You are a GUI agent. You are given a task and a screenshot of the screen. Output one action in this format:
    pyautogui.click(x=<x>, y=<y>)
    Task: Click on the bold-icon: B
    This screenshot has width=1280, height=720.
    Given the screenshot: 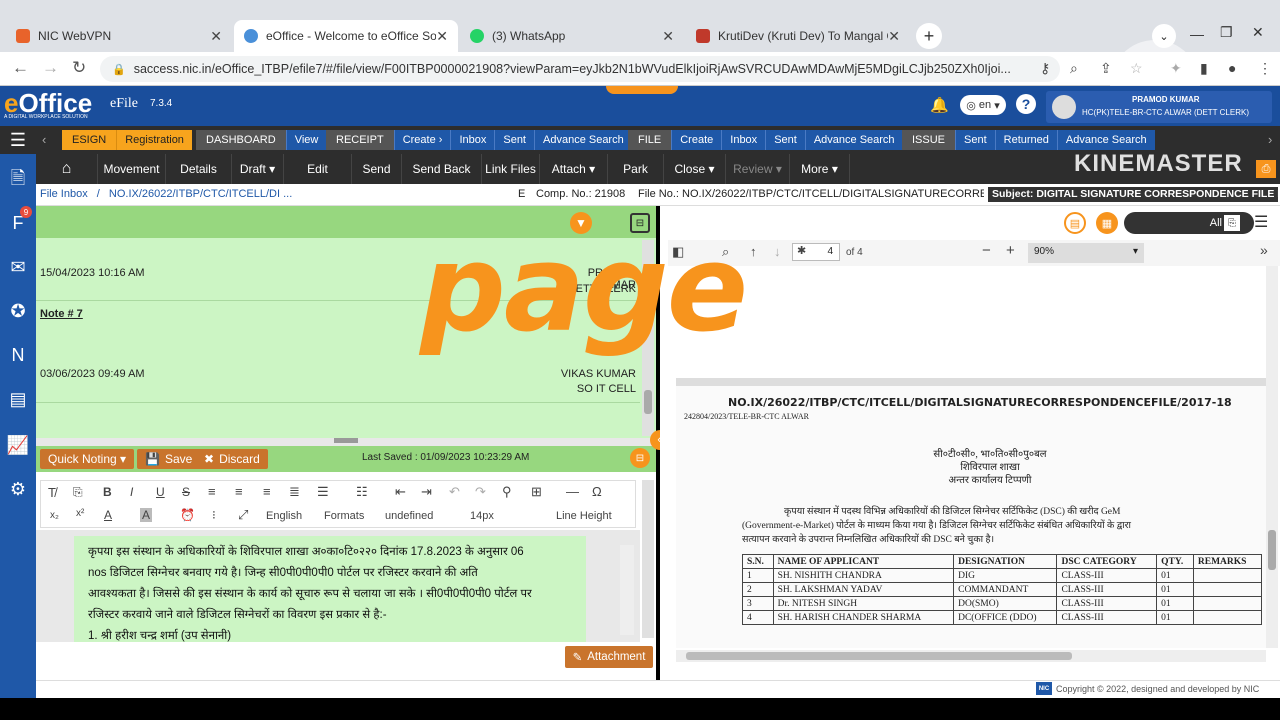 What is the action you would take?
    pyautogui.click(x=107, y=492)
    